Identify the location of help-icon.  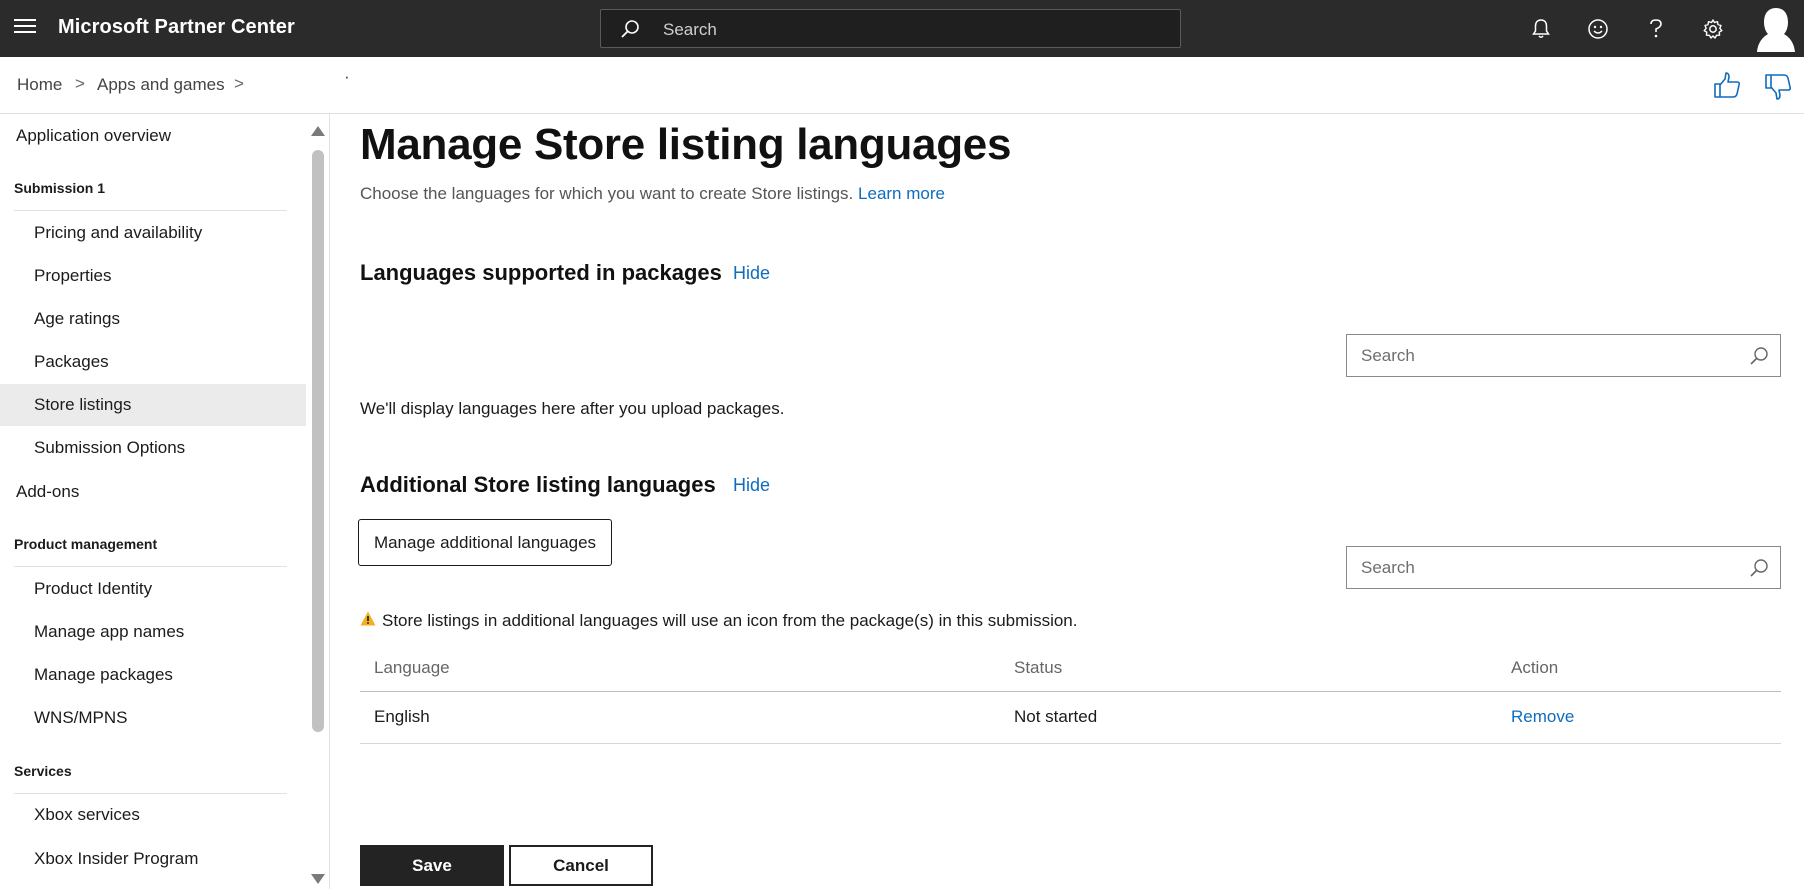
(1656, 29).